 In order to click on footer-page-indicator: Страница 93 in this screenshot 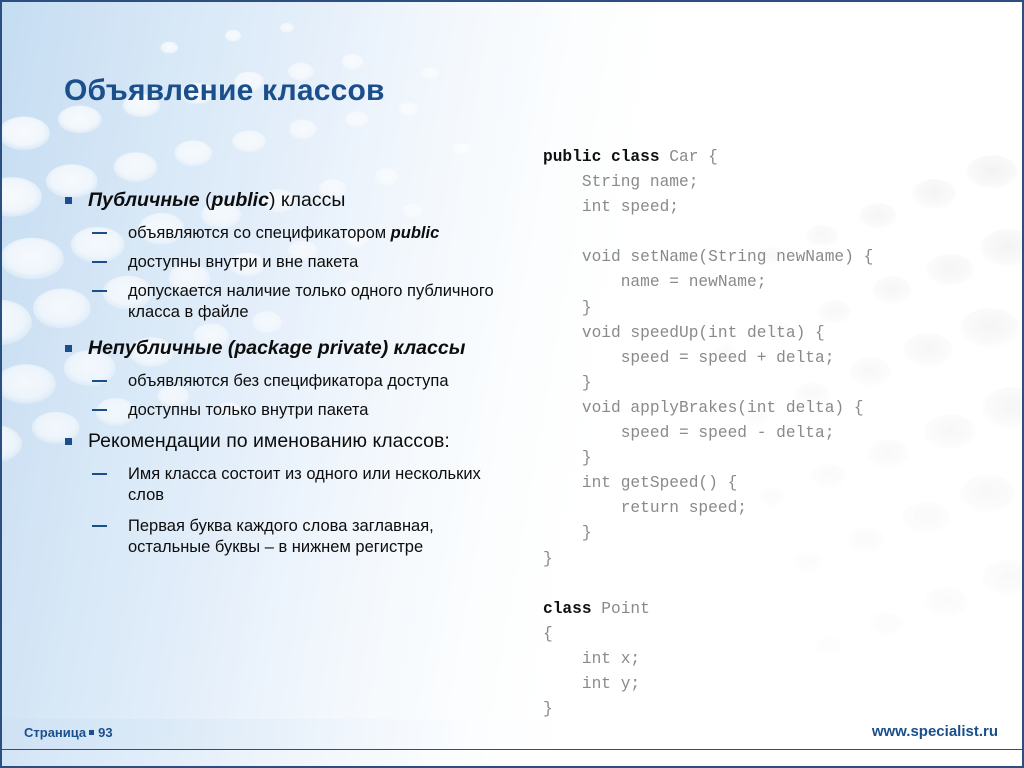, I will do `click(68, 732)`.